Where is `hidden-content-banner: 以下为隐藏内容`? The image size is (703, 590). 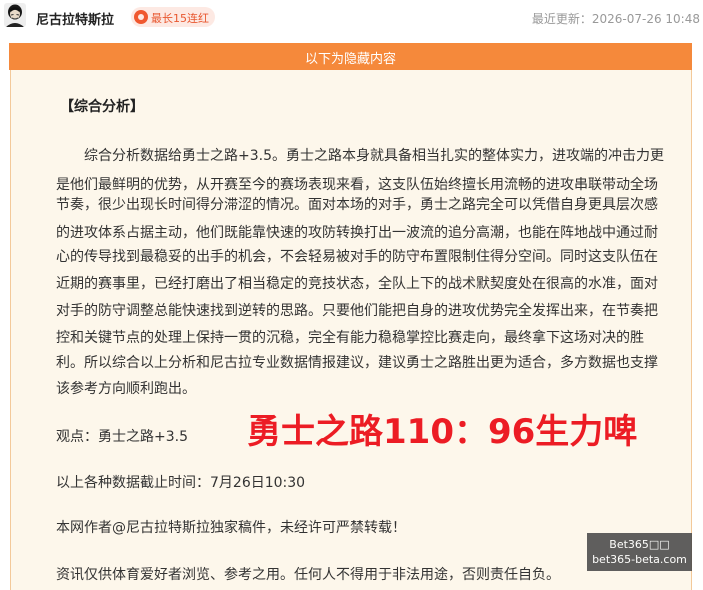 hidden-content-banner: 以下为隐藏内容 is located at coordinates (350, 56).